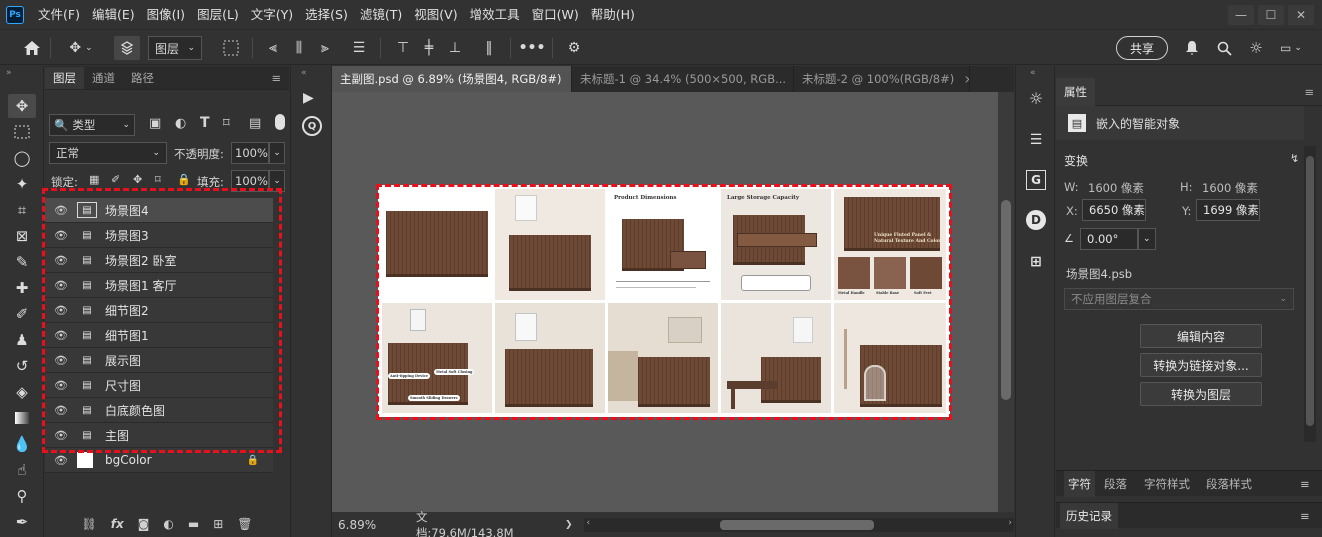  What do you see at coordinates (489, 48) in the screenshot?
I see `distribute-vertical-icon: ‖` at bounding box center [489, 48].